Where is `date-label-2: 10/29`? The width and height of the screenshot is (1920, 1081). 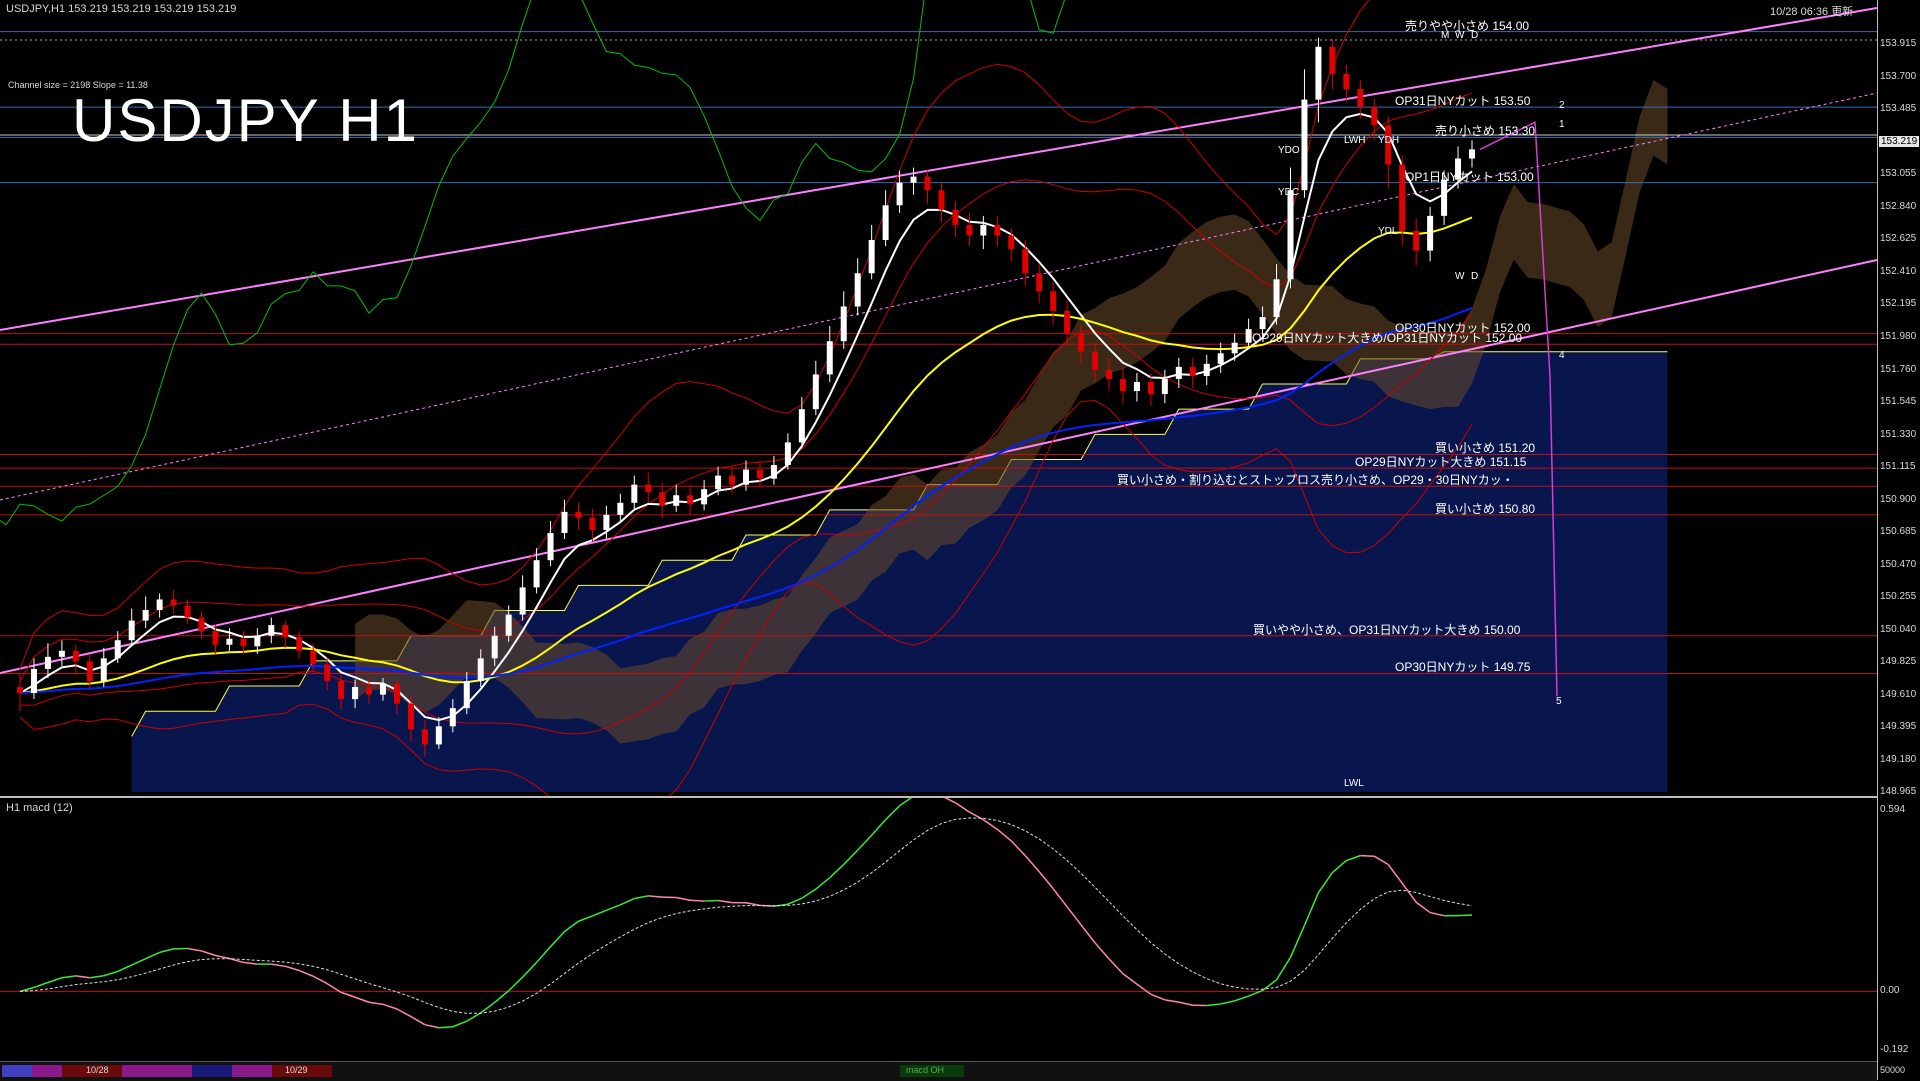 date-label-2: 10/29 is located at coordinates (296, 1070).